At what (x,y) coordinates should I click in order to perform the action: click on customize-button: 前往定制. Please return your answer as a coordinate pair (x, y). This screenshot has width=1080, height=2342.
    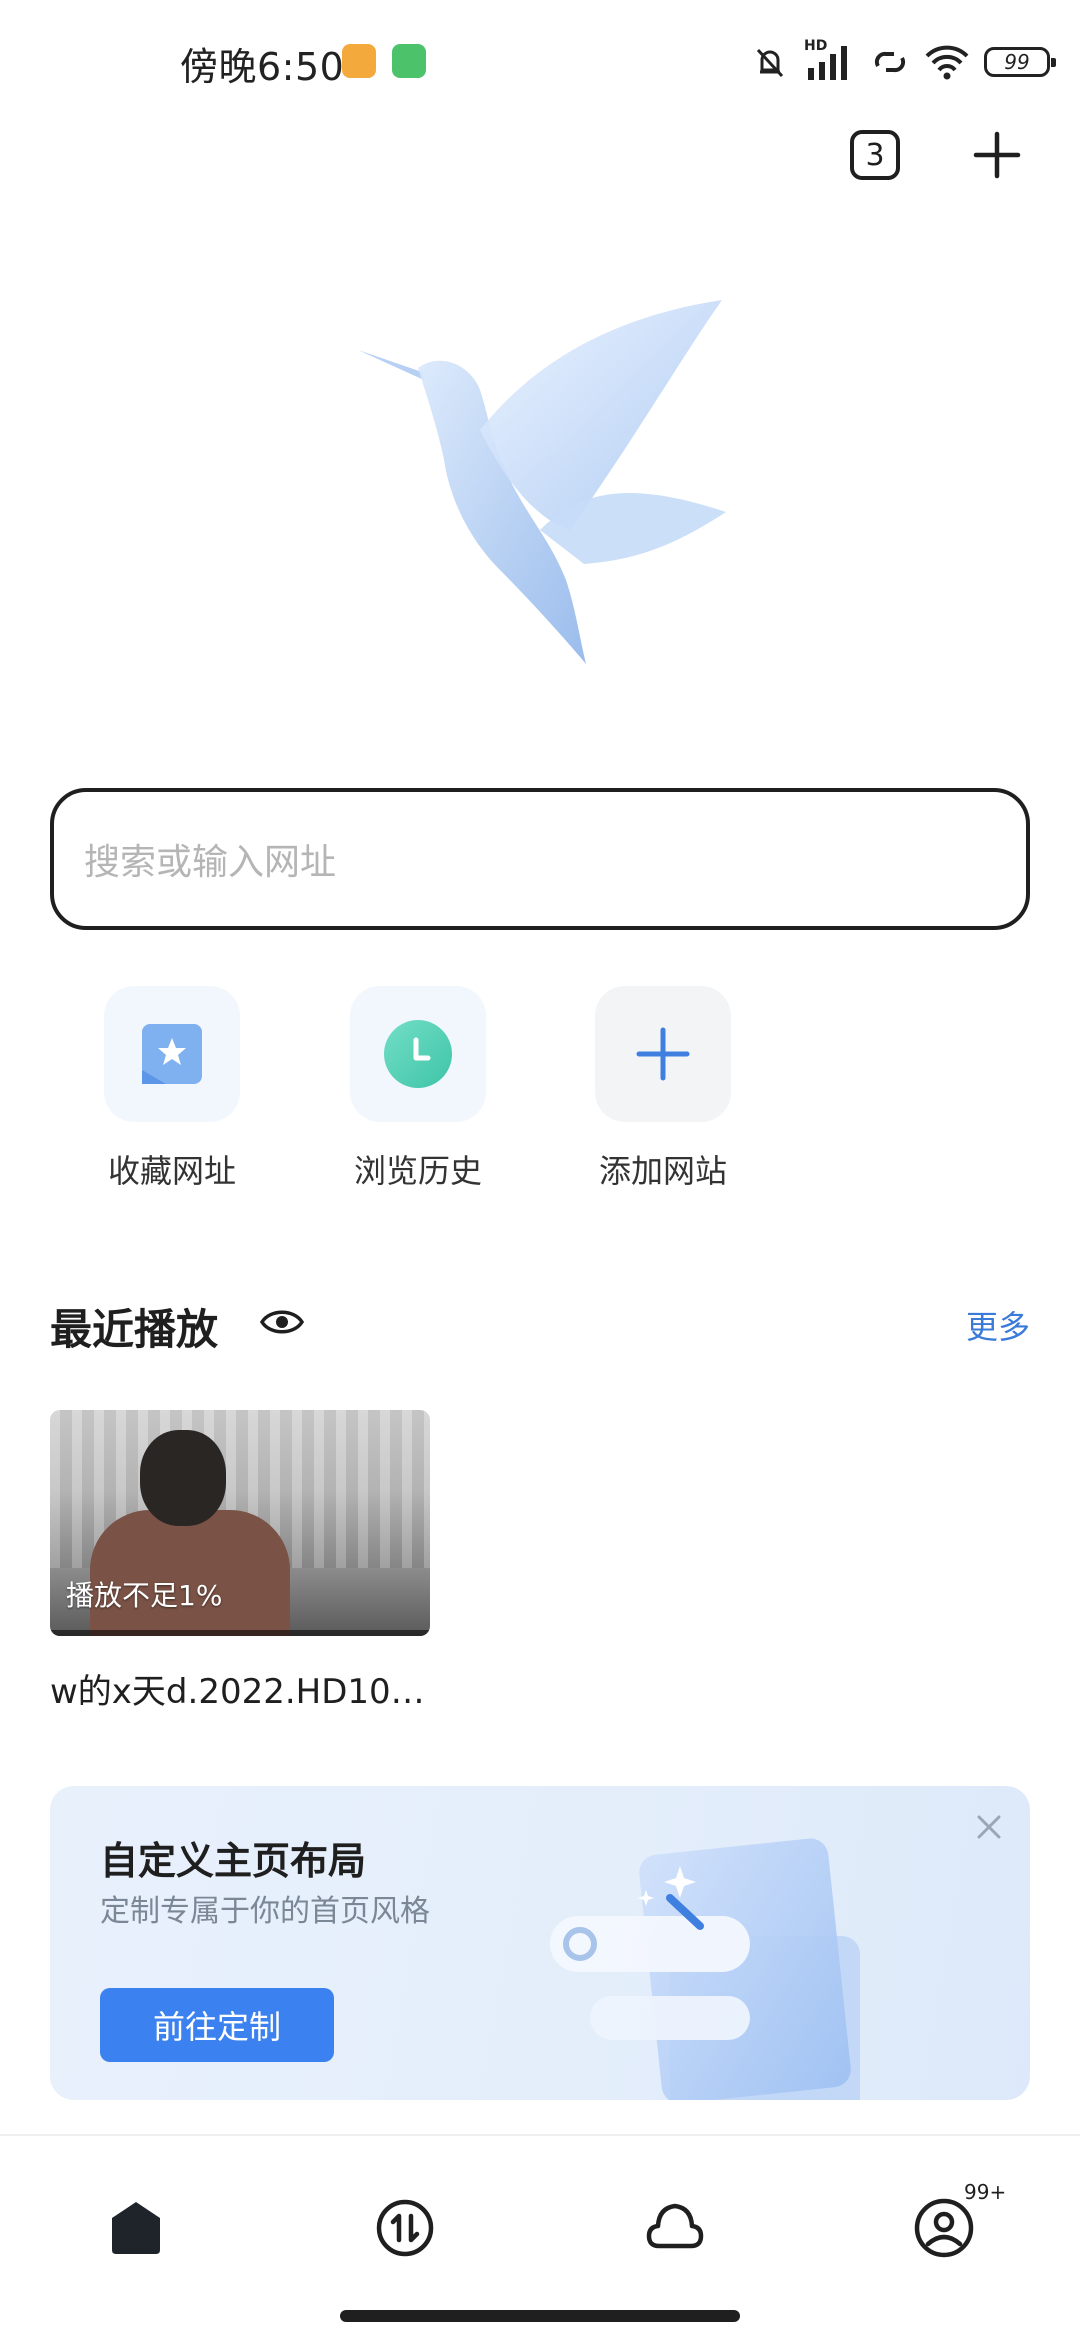
    Looking at the image, I should click on (217, 2025).